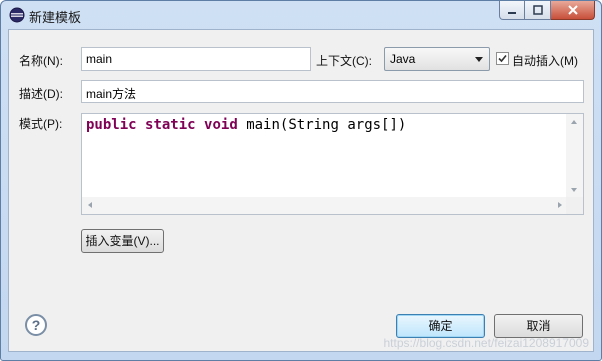 Image resolution: width=602 pixels, height=361 pixels. I want to click on scroll-left-icon, so click(90, 205).